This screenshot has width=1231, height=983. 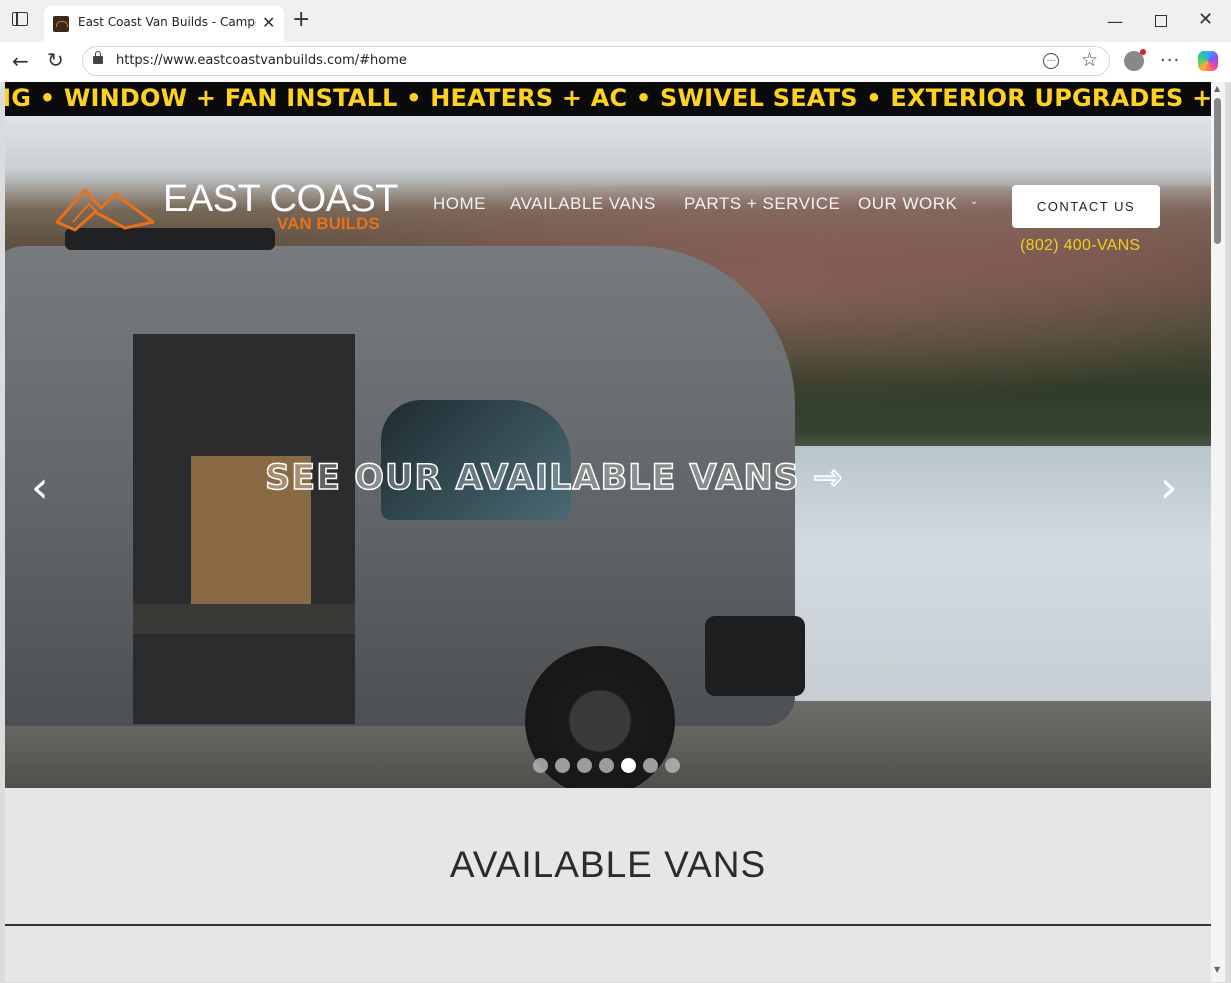 I want to click on phone-link: (802) 400-VANS, so click(x=1080, y=246).